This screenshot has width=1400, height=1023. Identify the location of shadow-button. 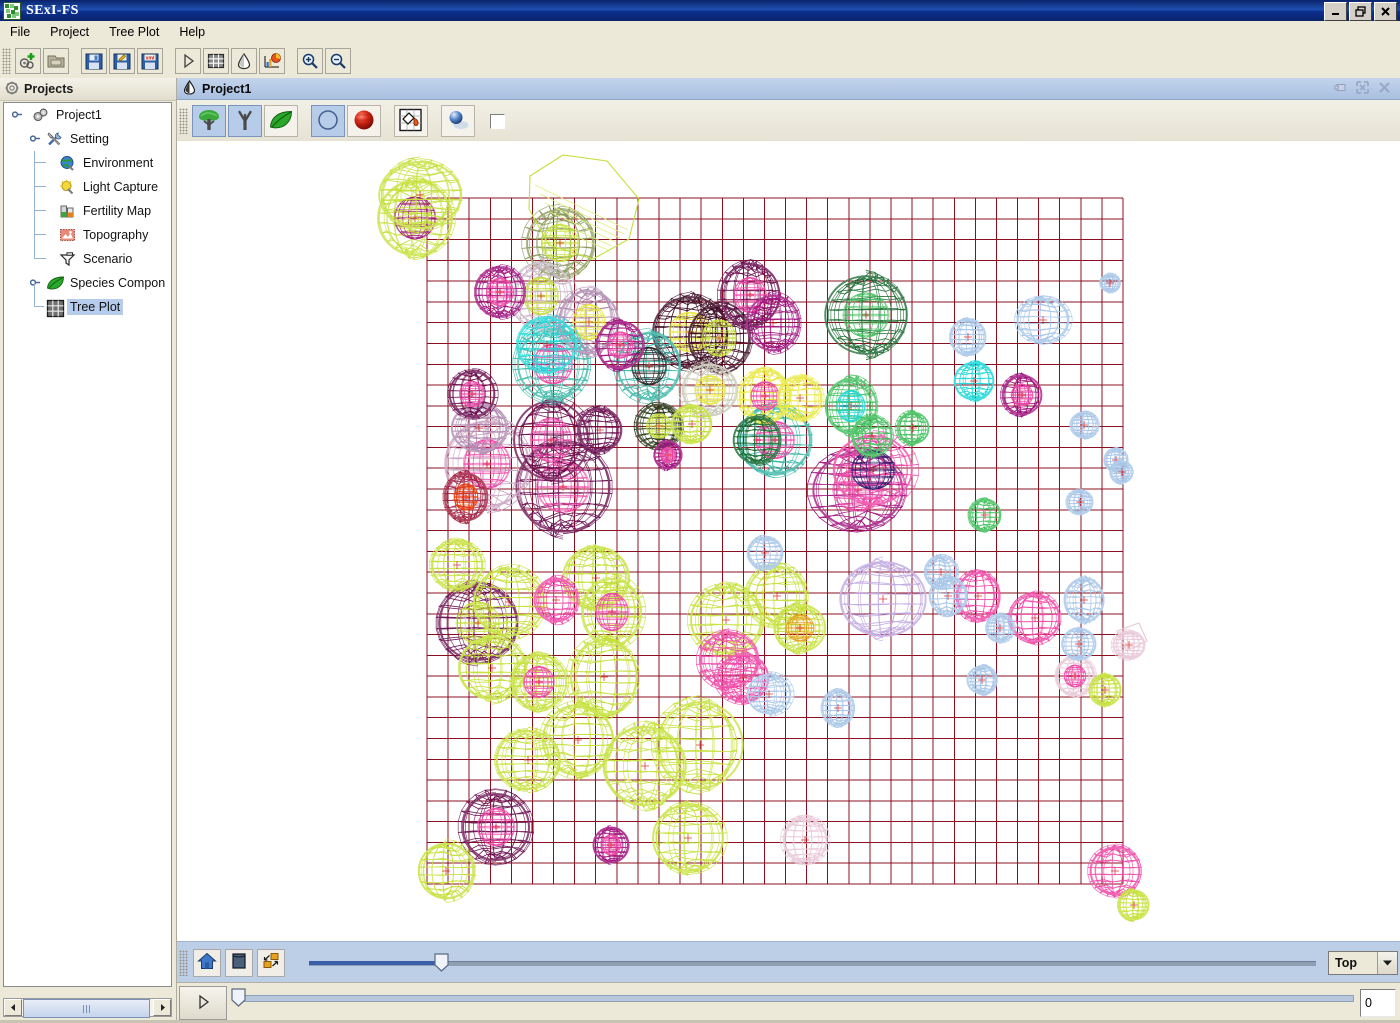
(458, 121).